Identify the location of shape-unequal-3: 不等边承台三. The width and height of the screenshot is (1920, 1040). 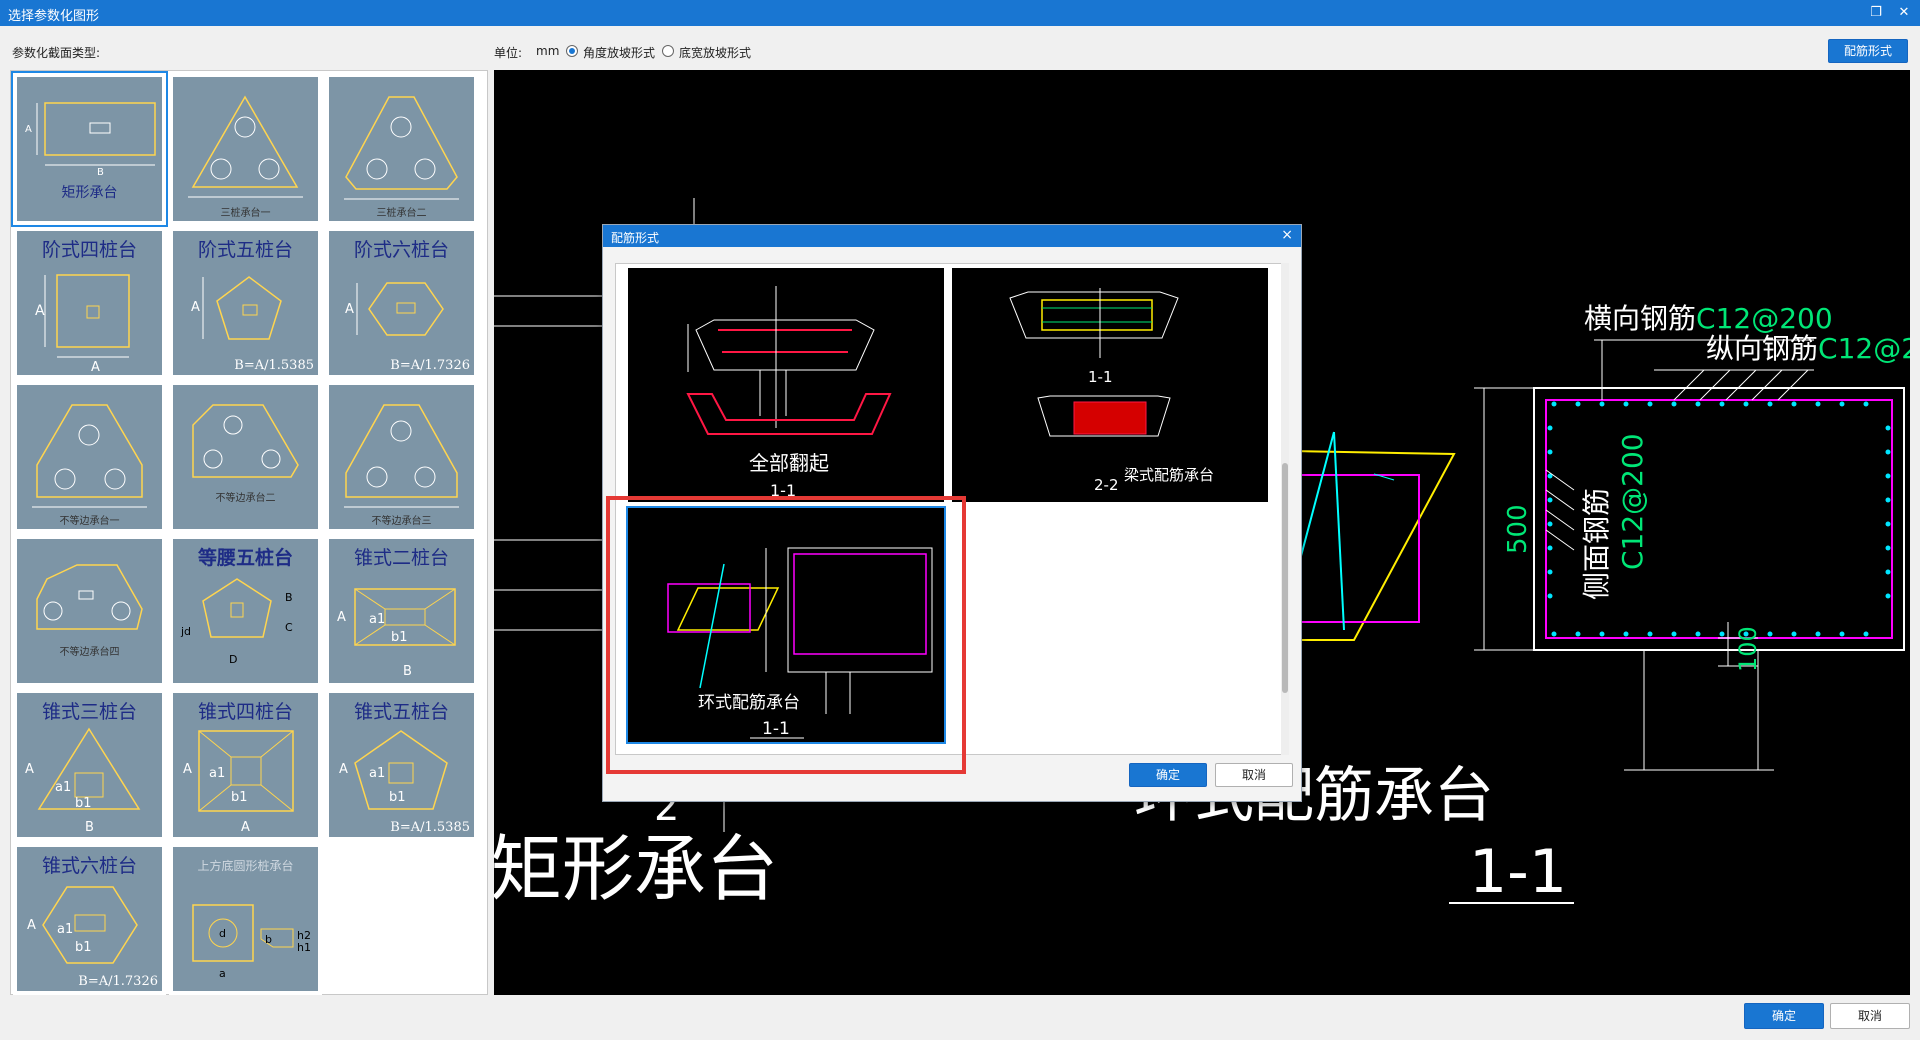
(401, 457).